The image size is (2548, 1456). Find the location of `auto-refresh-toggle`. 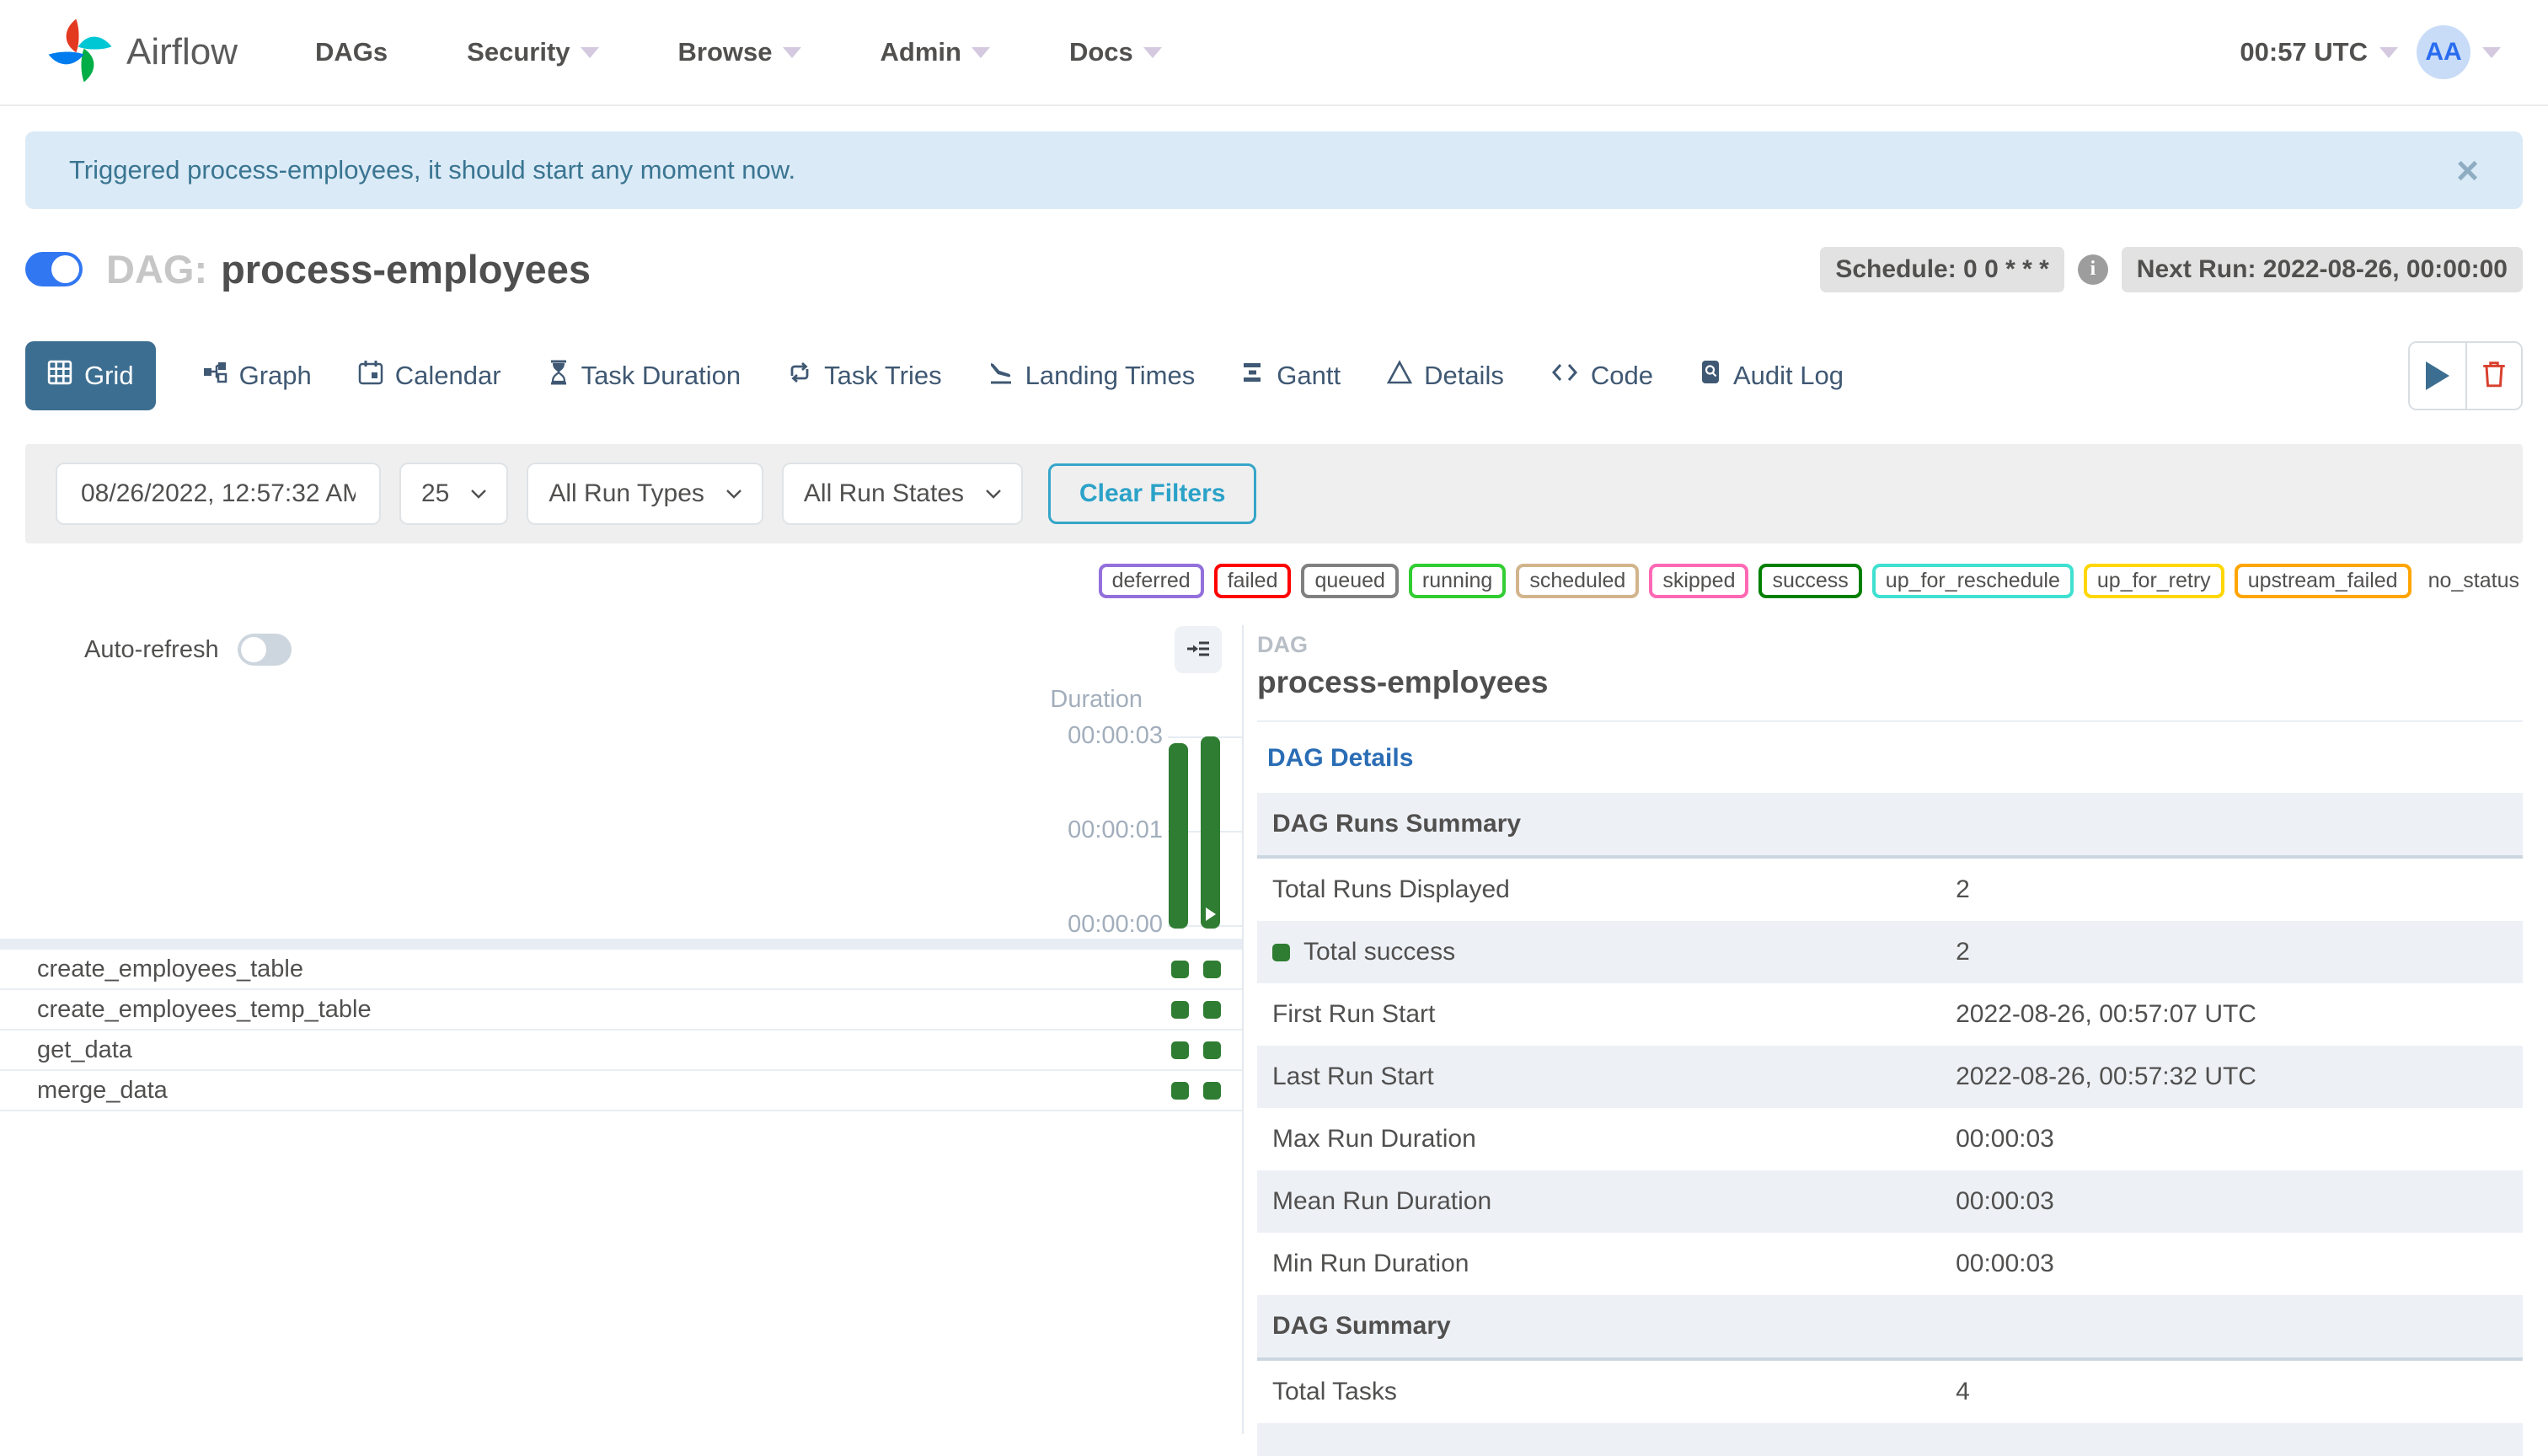

auto-refresh-toggle is located at coordinates (264, 650).